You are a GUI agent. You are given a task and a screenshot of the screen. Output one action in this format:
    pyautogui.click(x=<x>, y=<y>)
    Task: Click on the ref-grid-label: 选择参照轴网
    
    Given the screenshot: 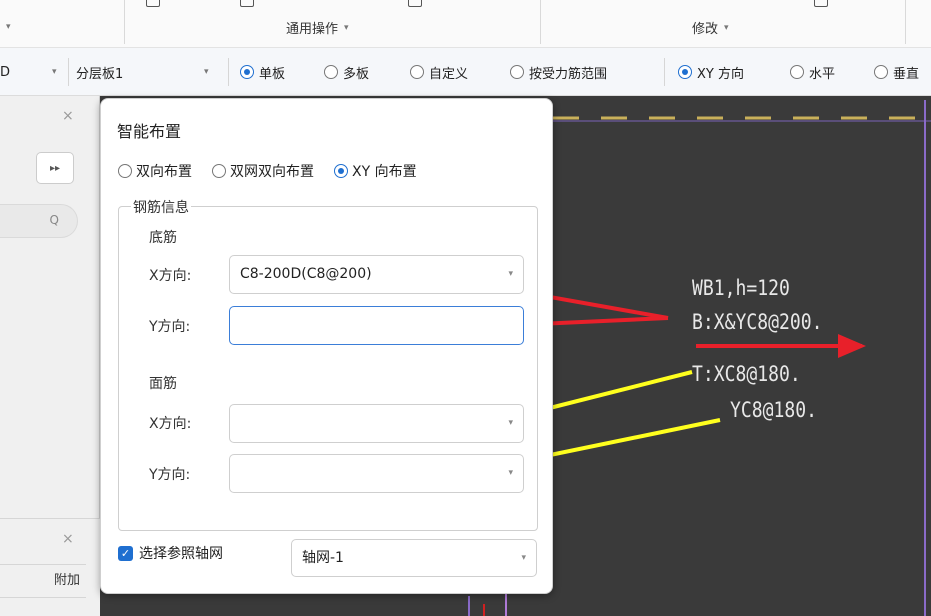 What is the action you would take?
    pyautogui.click(x=181, y=554)
    